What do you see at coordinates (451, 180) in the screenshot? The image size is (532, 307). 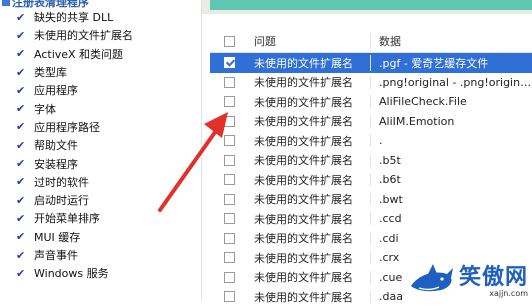 I see `row-data: .b6t` at bounding box center [451, 180].